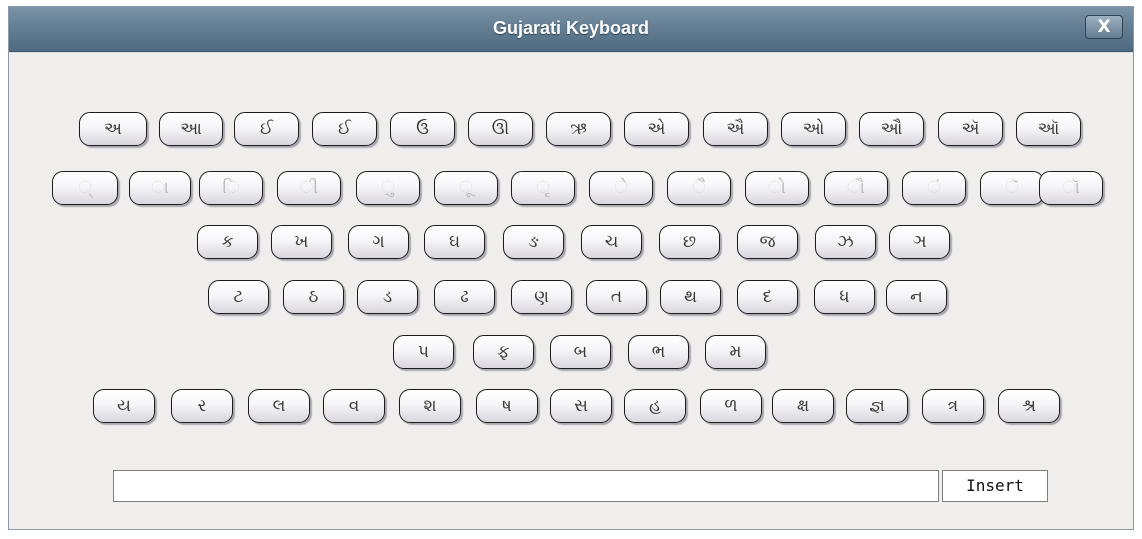 Image resolution: width=1142 pixels, height=539 pixels. I want to click on key-row6-9: ળ, so click(731, 406).